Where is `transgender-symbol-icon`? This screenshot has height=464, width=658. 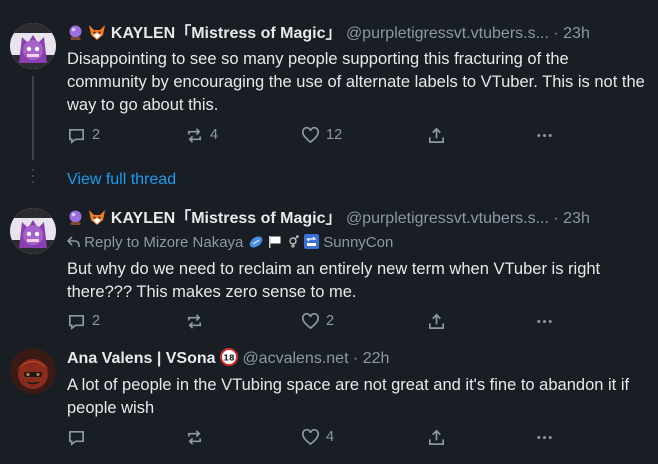
transgender-symbol-icon is located at coordinates (295, 242).